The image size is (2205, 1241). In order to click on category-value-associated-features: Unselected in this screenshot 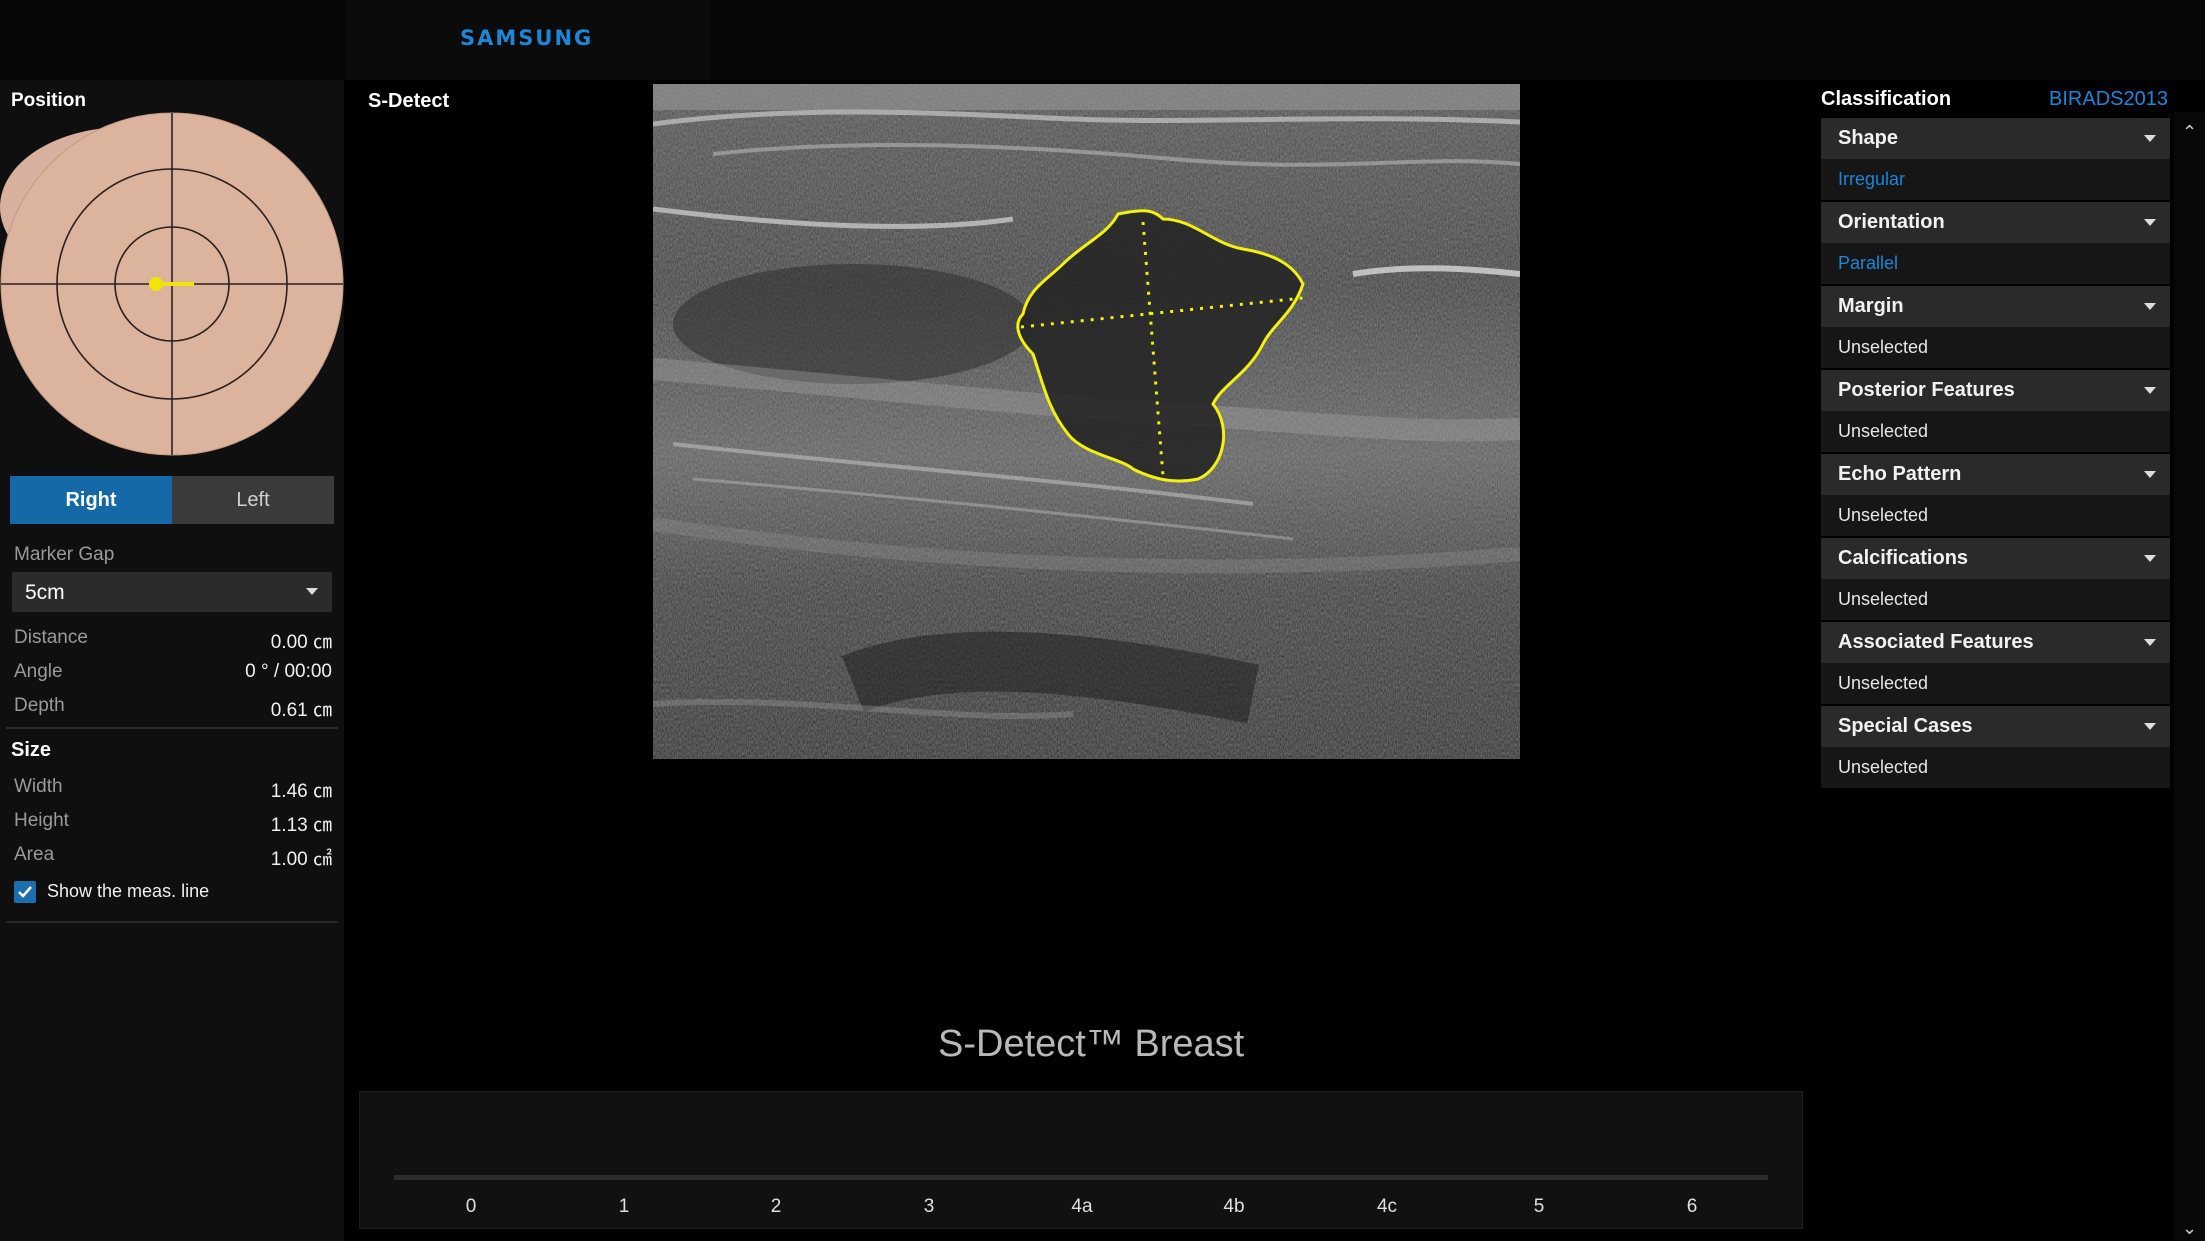, I will do `click(1995, 683)`.